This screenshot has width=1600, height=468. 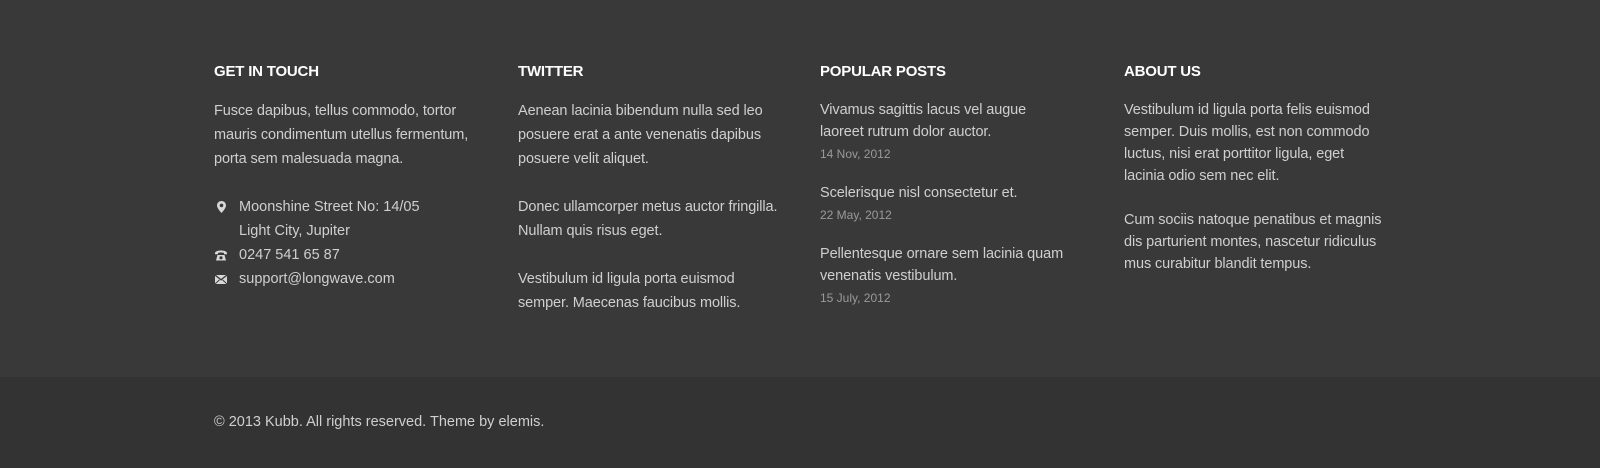 I want to click on theme-author-link: elemis, so click(x=519, y=422).